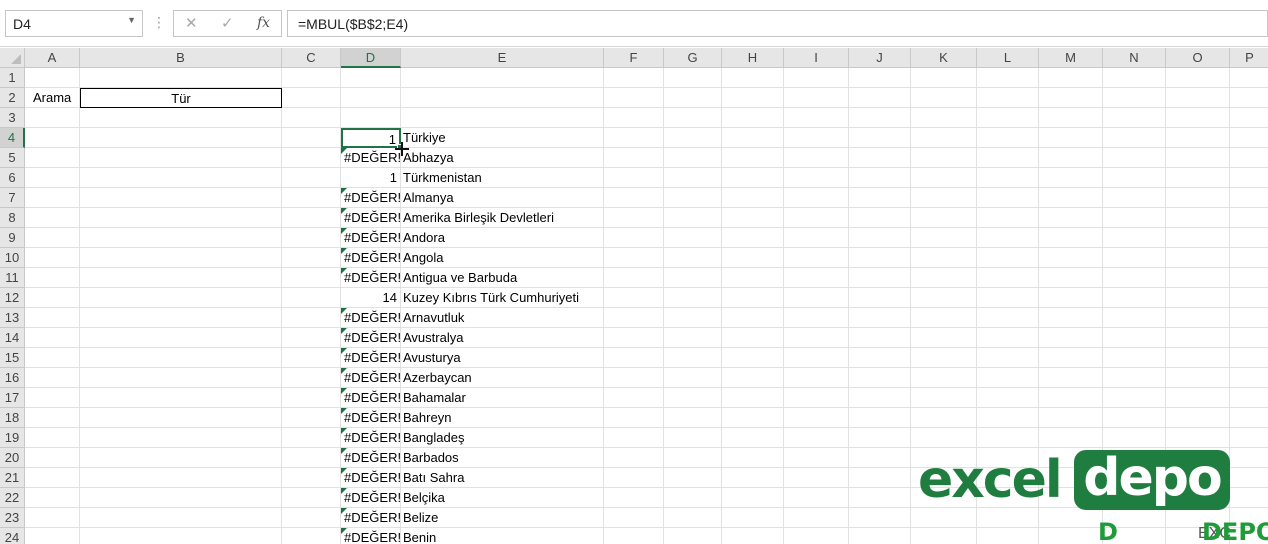 The width and height of the screenshot is (1268, 544). I want to click on cell-g18, so click(693, 418).